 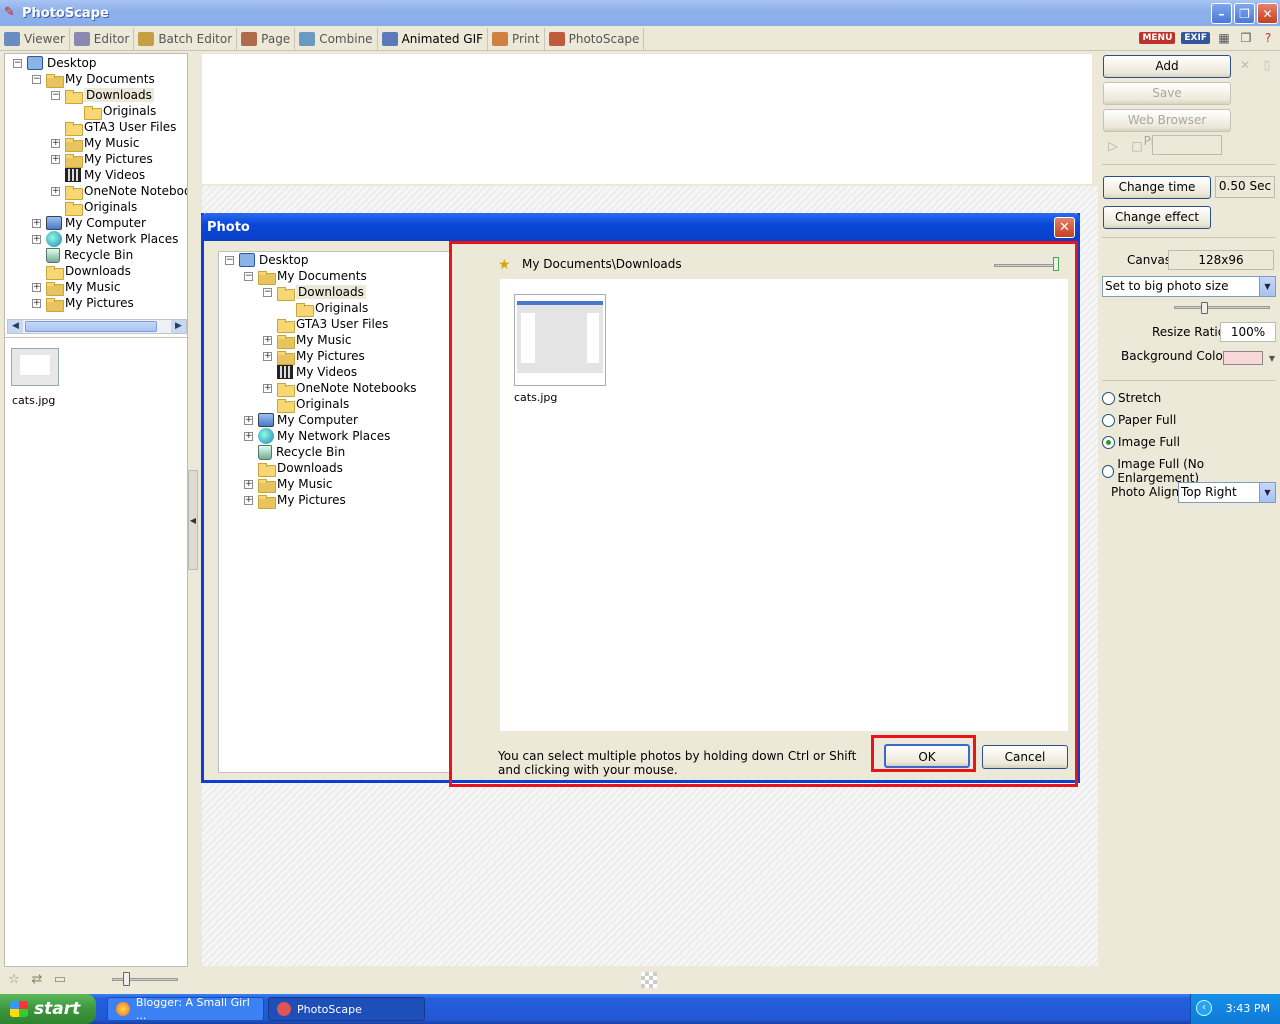 I want to click on radio-image-full-no-enlargement: Image Full (No Enlargement), so click(x=1191, y=471).